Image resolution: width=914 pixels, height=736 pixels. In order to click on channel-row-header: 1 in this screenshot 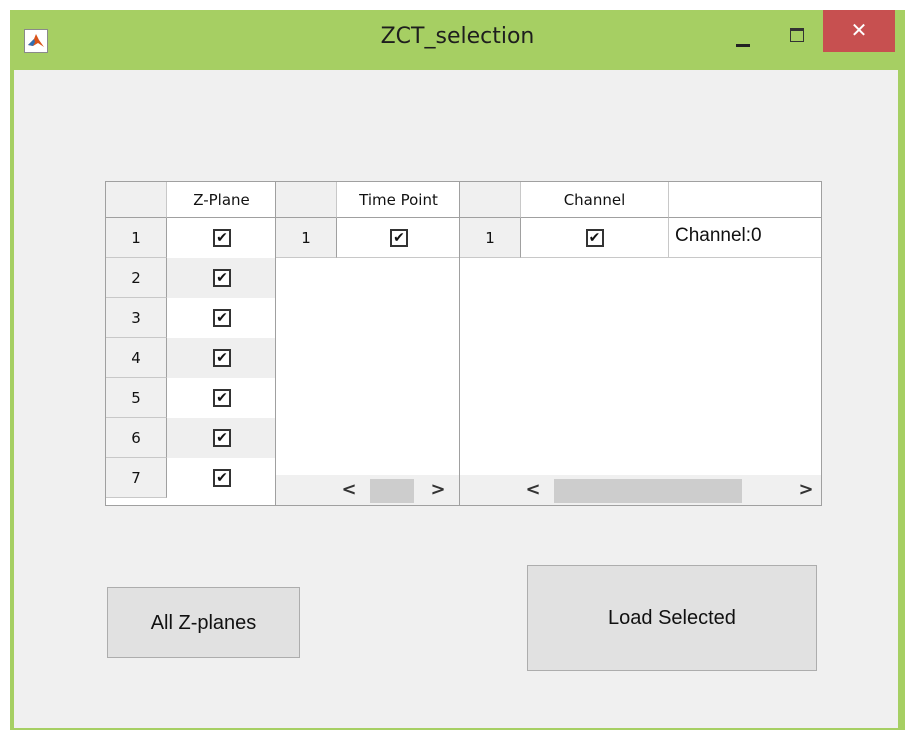, I will do `click(490, 238)`.